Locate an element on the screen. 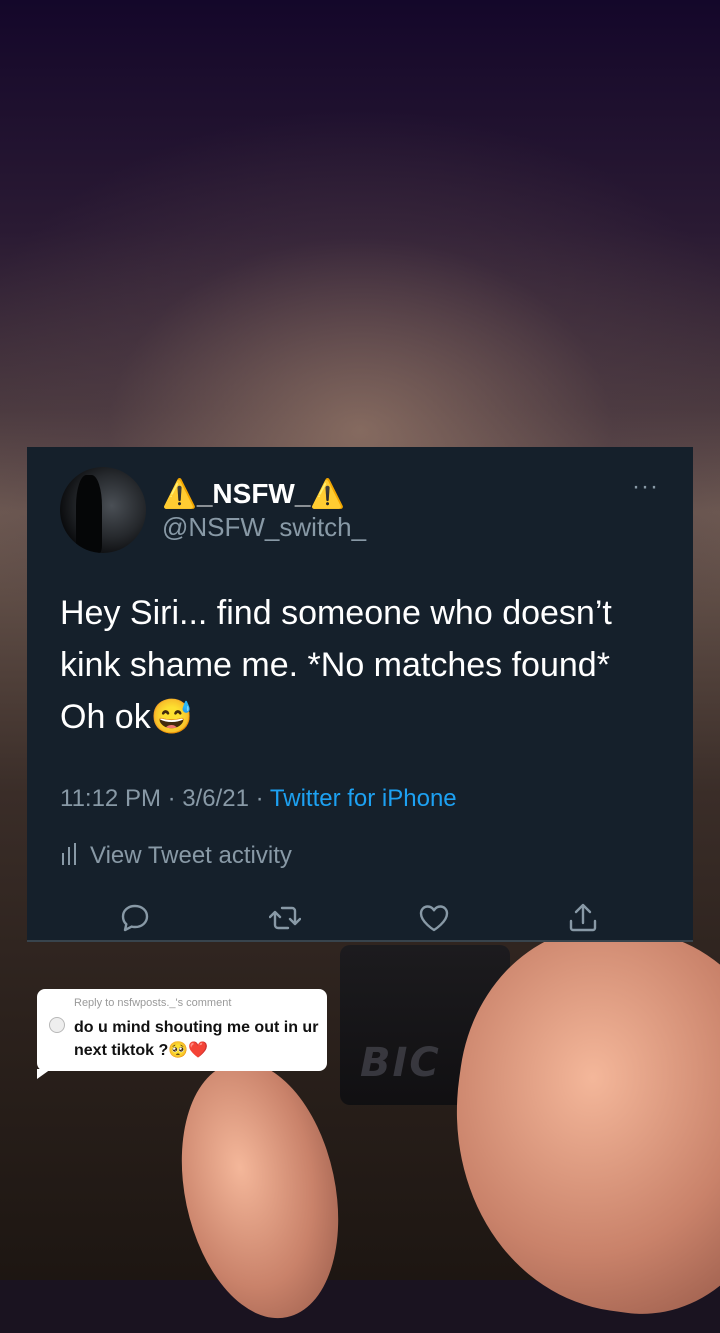  retweet-icon is located at coordinates (285, 918).